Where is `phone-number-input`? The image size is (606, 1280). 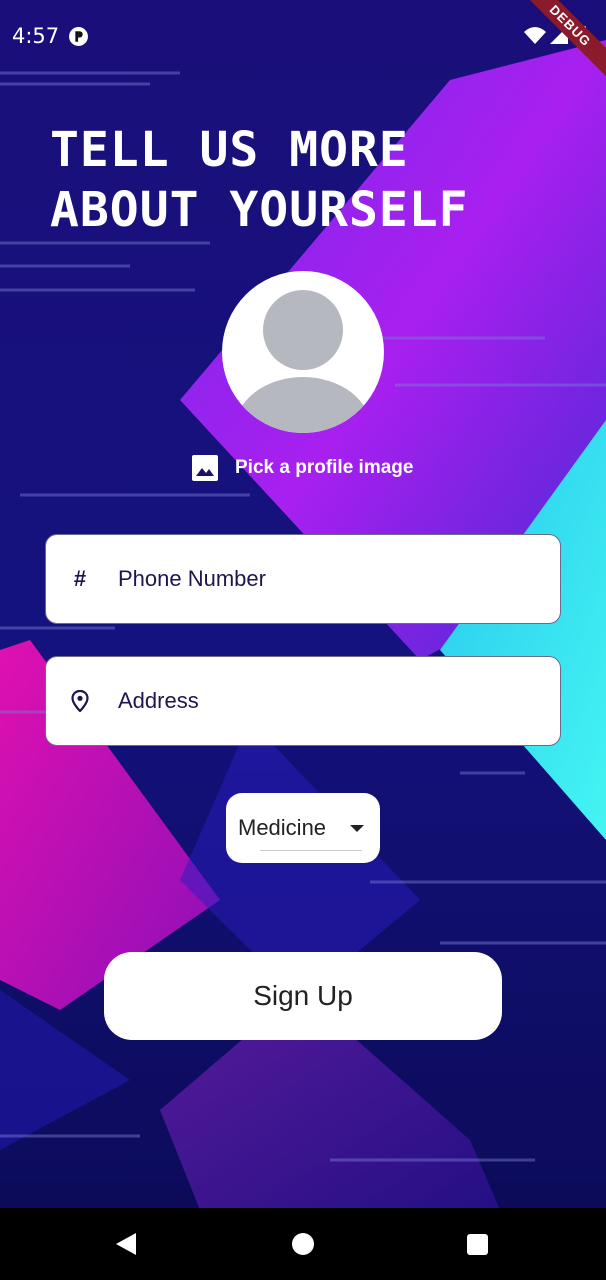
phone-number-input is located at coordinates (318, 579).